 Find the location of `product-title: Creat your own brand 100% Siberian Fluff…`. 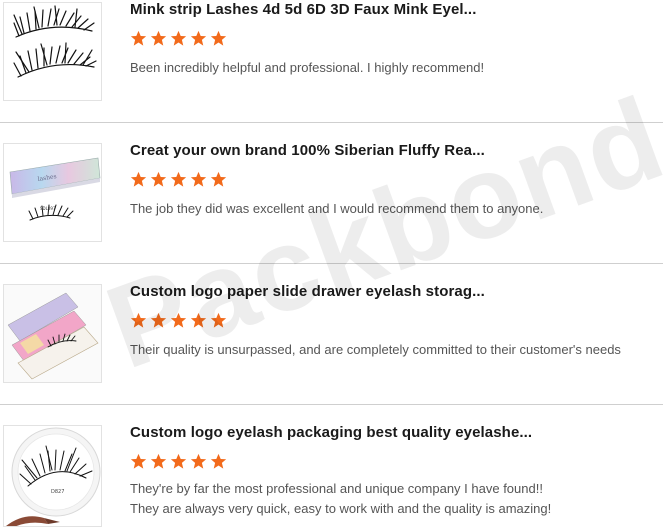

product-title: Creat your own brand 100% Siberian Fluff… is located at coordinates (390, 150).